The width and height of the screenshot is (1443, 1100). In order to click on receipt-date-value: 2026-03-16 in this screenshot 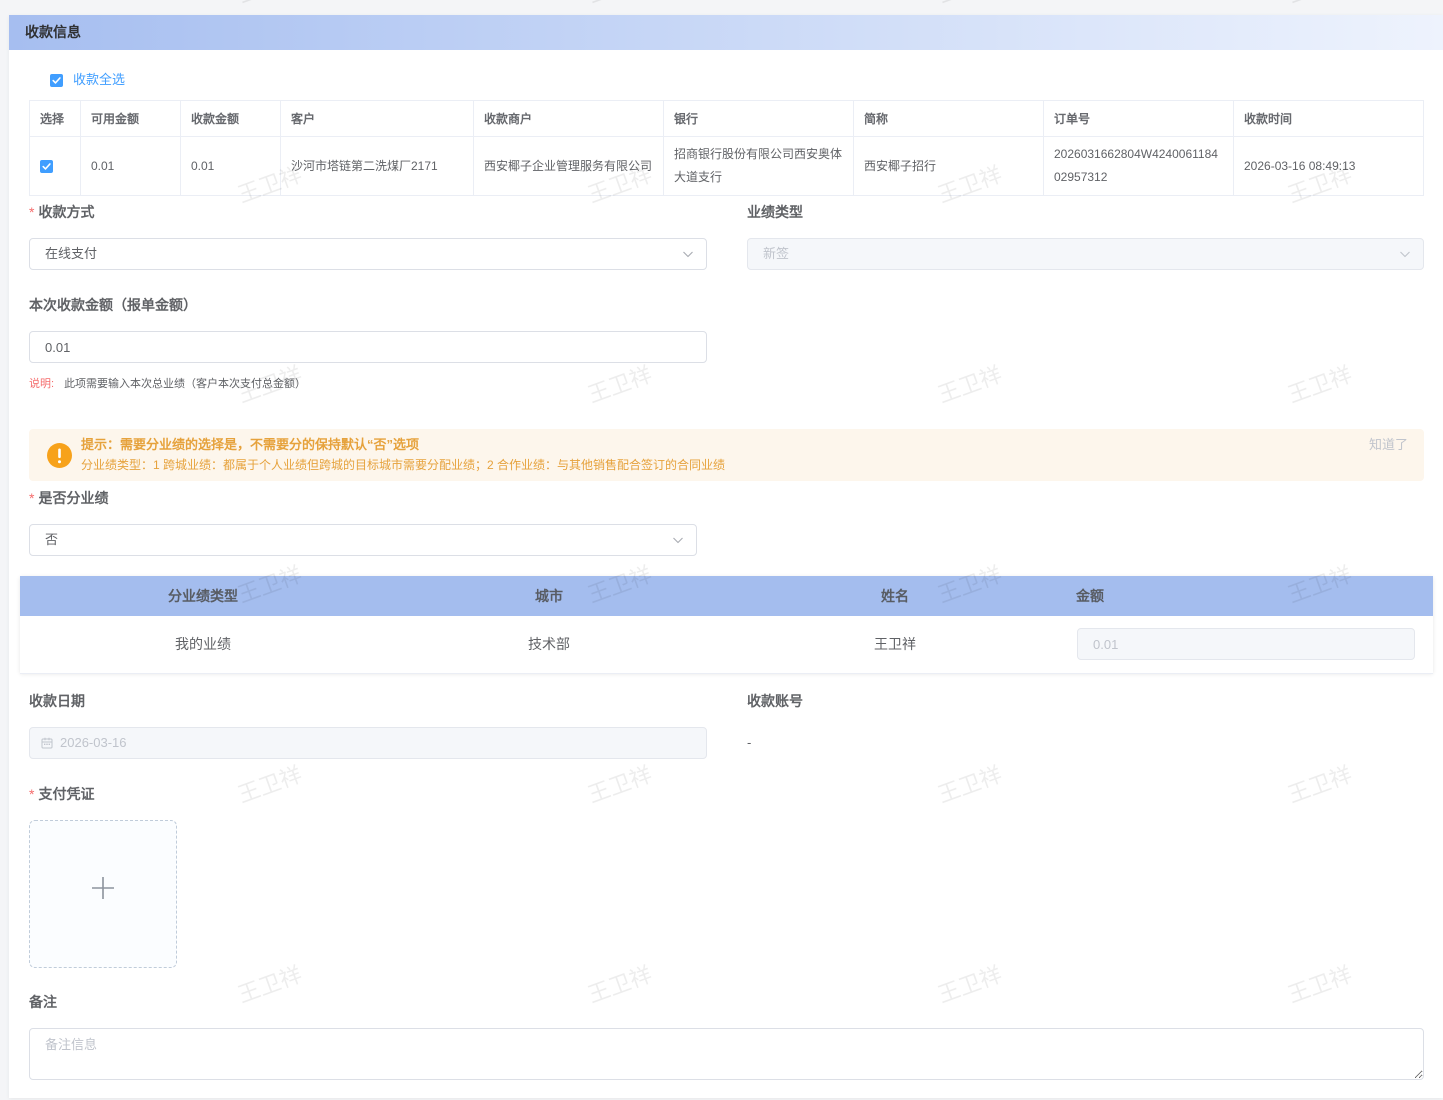, I will do `click(93, 742)`.